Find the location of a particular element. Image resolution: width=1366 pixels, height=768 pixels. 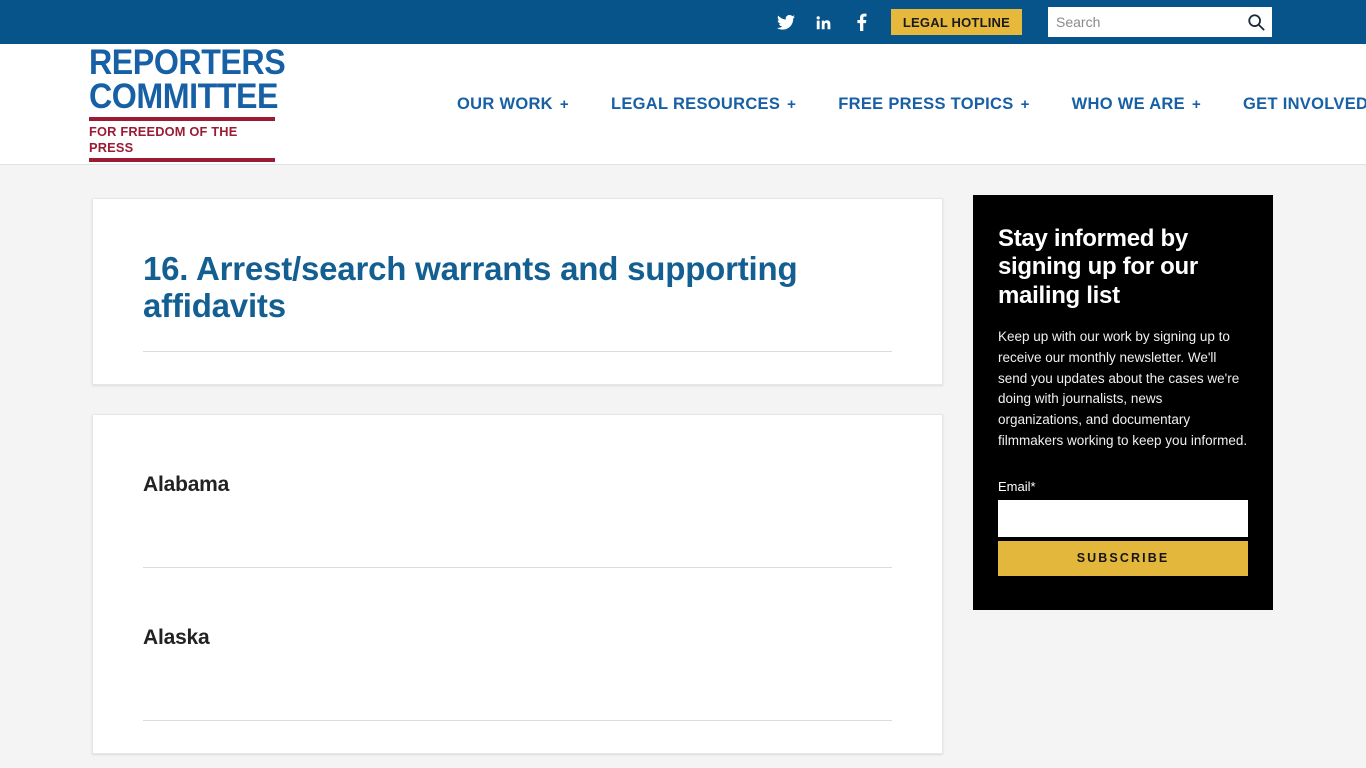

legal-hotline-button: LEGAL HOTLINE is located at coordinates (956, 22).